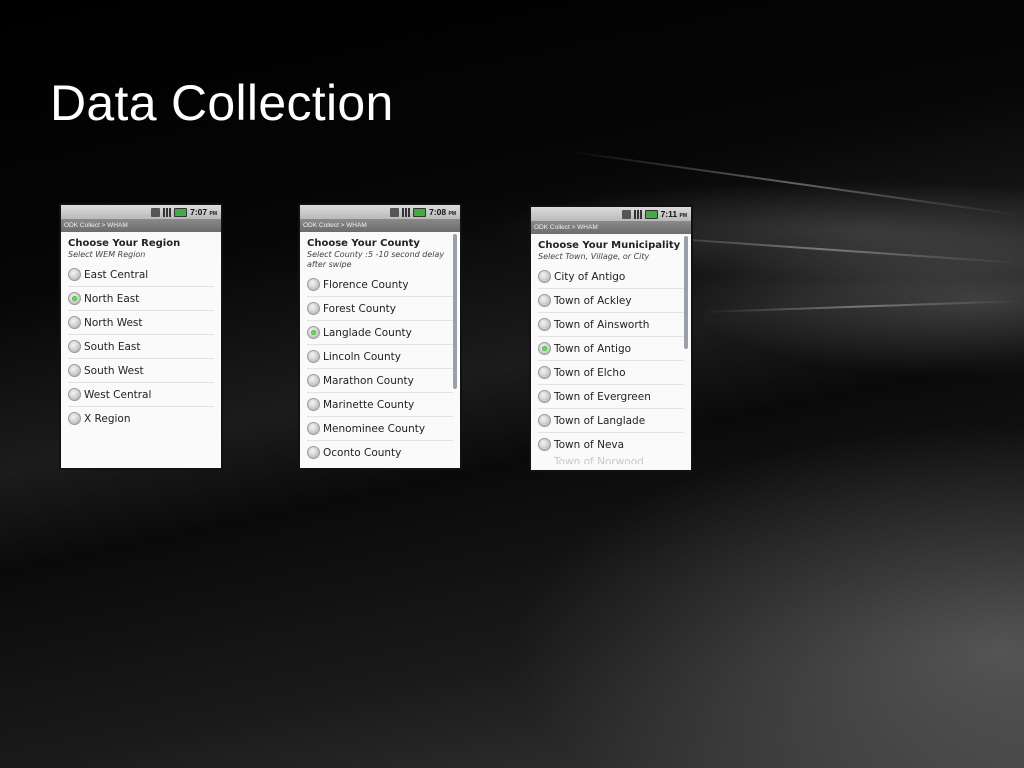 The height and width of the screenshot is (768, 1024). What do you see at coordinates (366, 284) in the screenshot?
I see `option-label: Florence County` at bounding box center [366, 284].